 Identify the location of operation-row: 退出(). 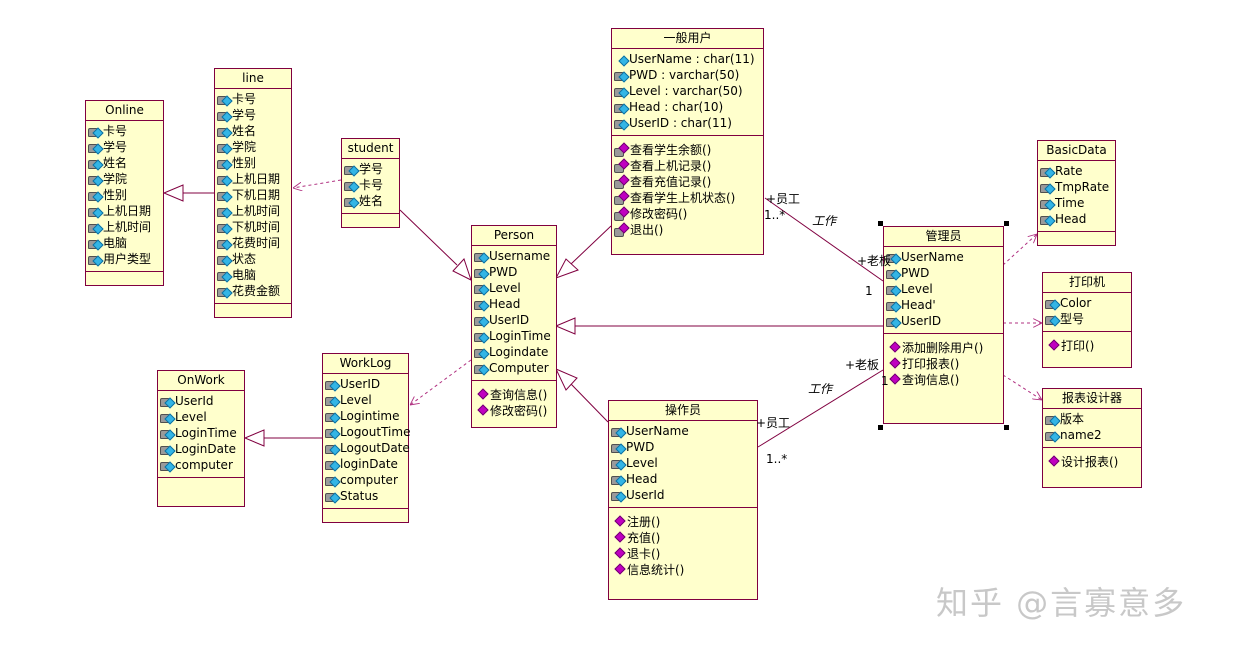
(687, 230).